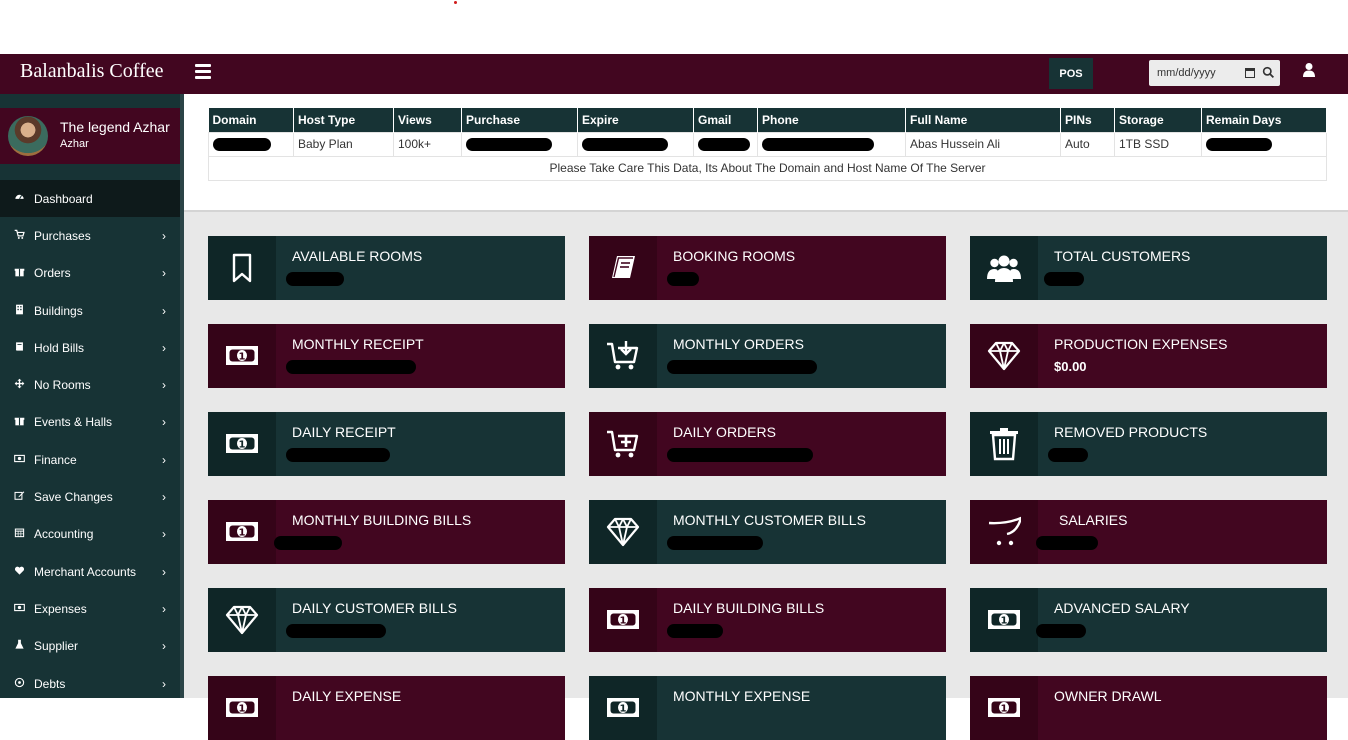  I want to click on sidebar-item-accounting: Accounting ›, so click(90, 534).